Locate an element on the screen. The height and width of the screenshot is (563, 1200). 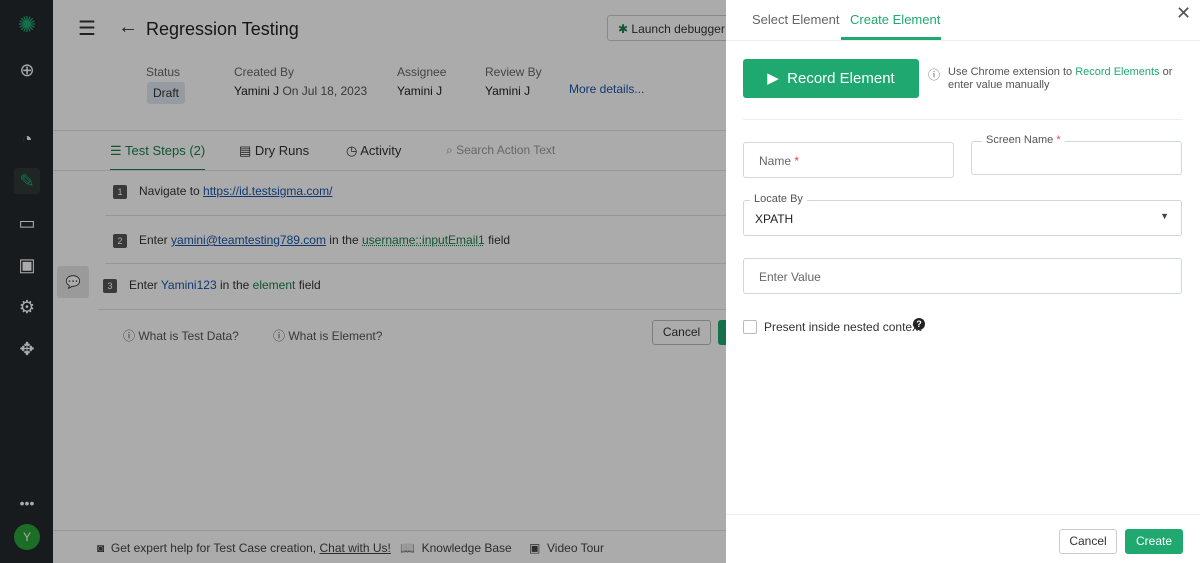
play-circle-icon: ▶ is located at coordinates (773, 78).